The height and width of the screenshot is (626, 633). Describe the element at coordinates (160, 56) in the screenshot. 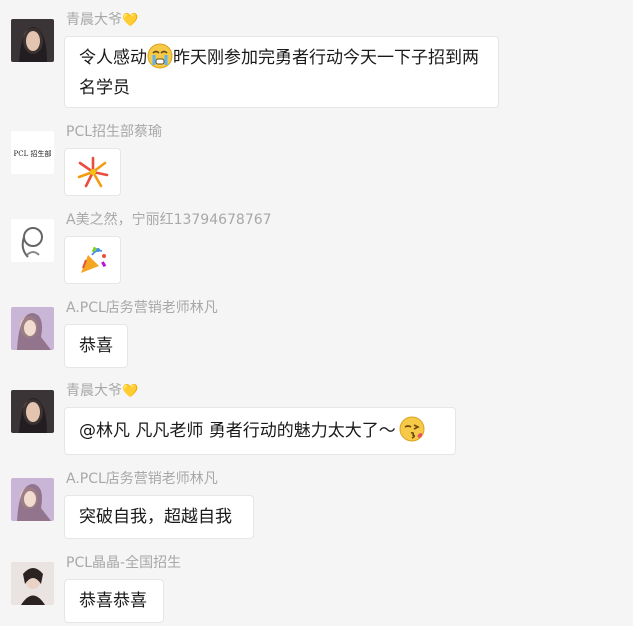

I see `crying-face-icon` at that location.